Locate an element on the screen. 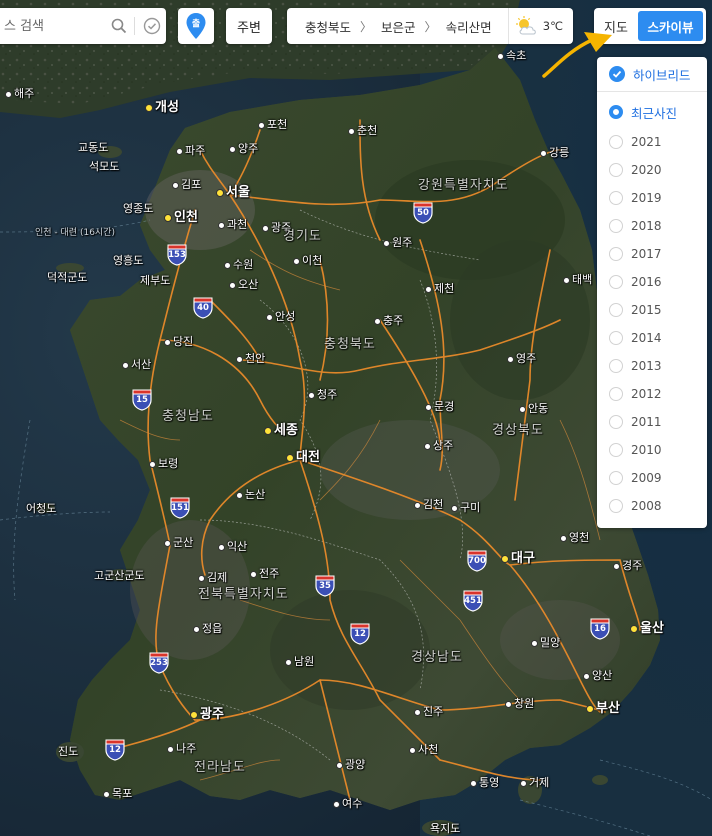  place-label: 덕적군도 is located at coordinates (67, 278).